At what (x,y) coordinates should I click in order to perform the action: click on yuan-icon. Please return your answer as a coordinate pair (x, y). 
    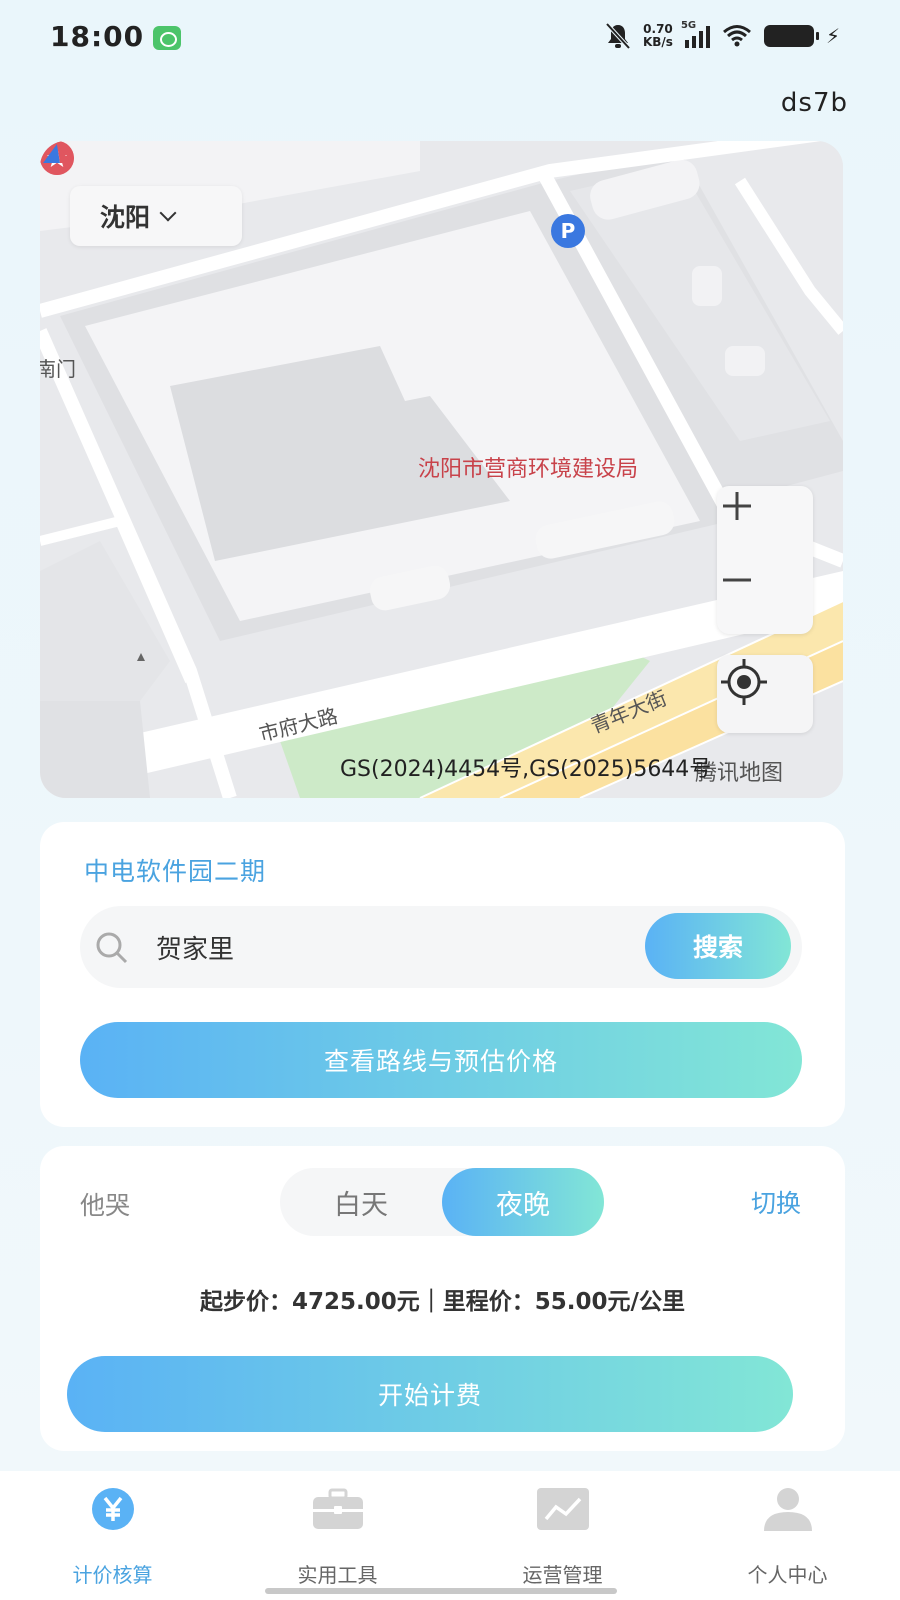
    Looking at the image, I should click on (112, 1509).